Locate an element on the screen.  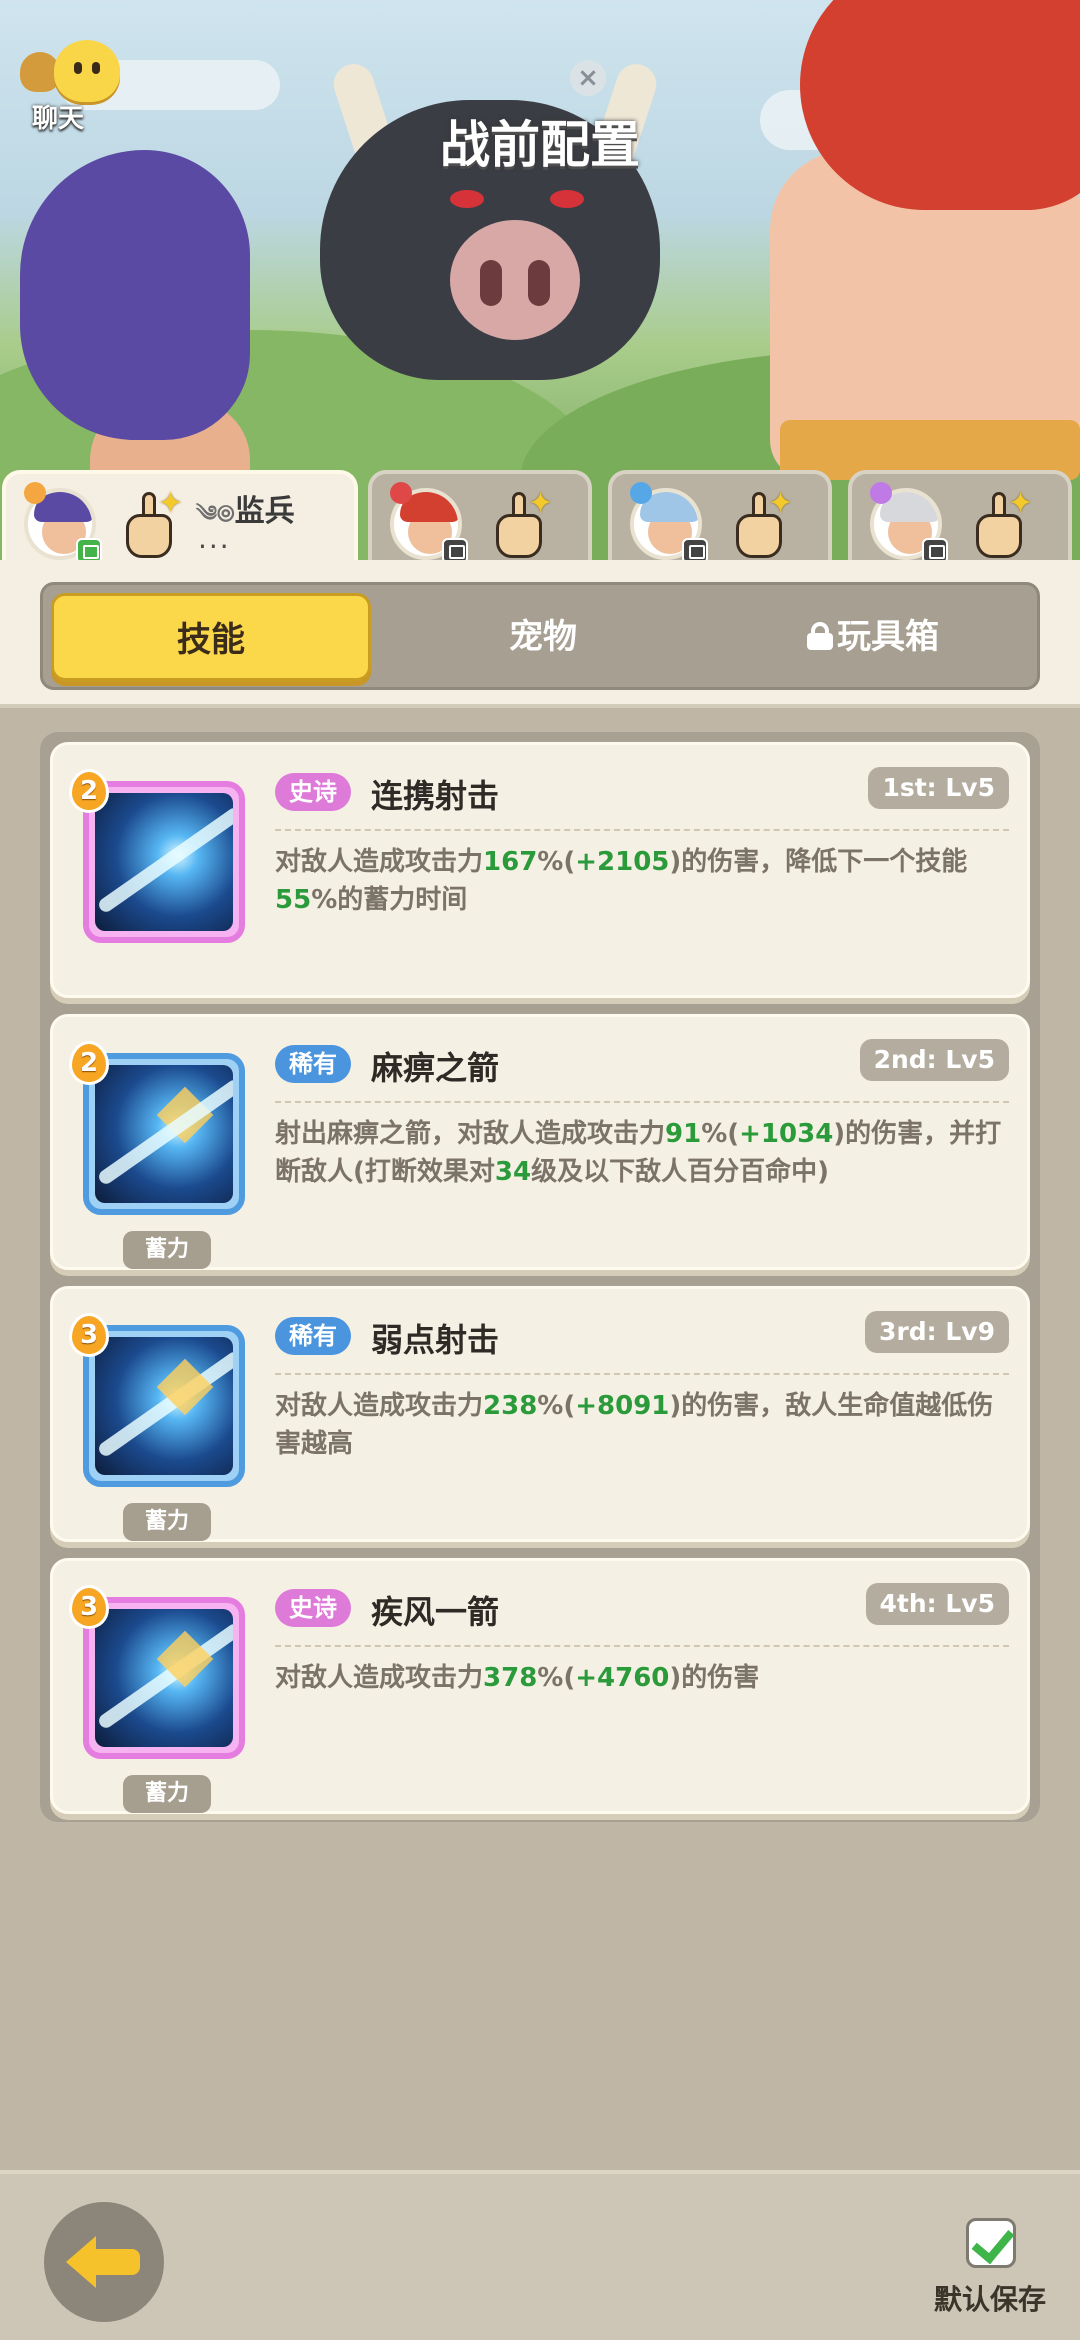
back-button is located at coordinates (104, 2262).